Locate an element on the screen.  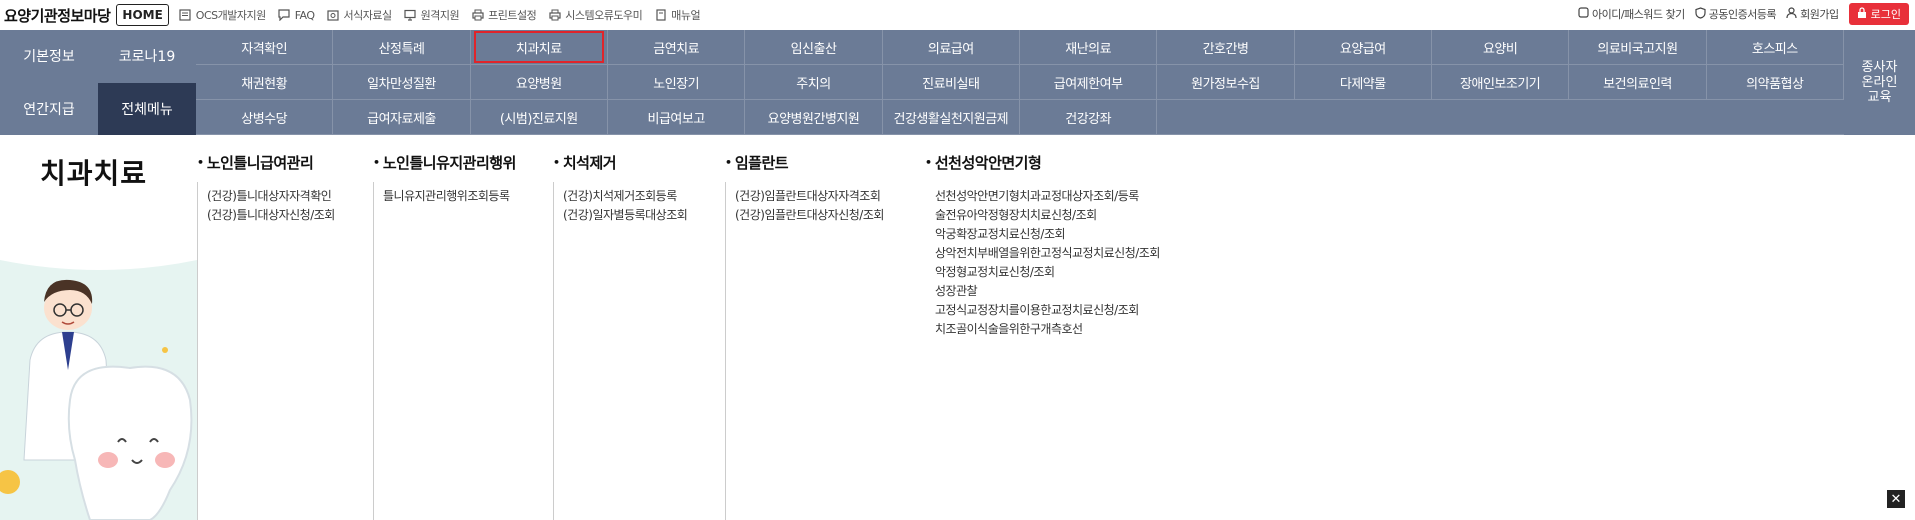
nav-item: 의약품협상 is located at coordinates (1775, 82).